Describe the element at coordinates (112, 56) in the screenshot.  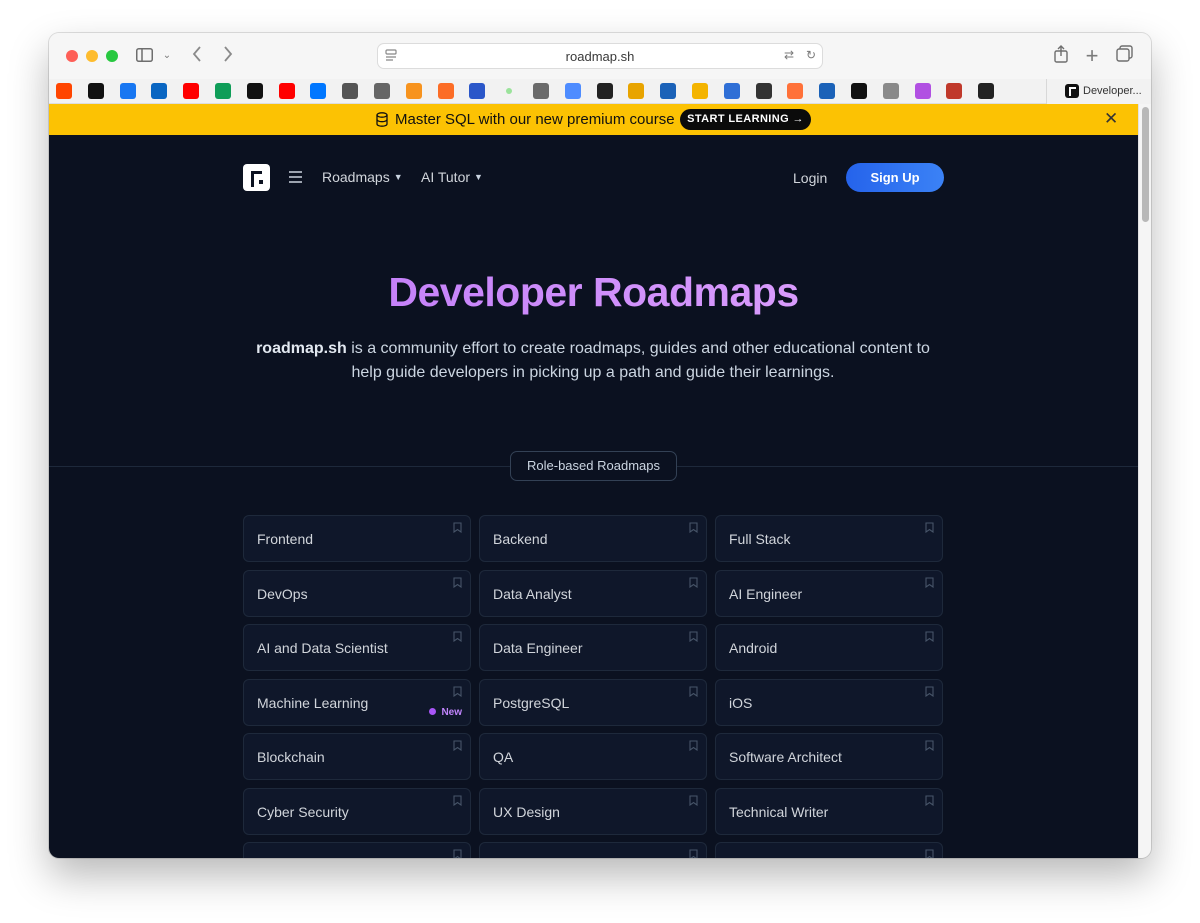
I see `zoom-window-button` at that location.